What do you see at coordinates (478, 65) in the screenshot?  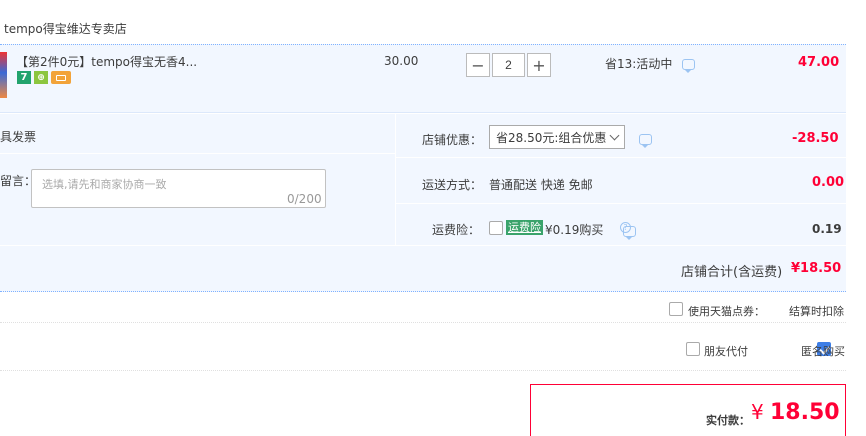 I see `decrease-button: −` at bounding box center [478, 65].